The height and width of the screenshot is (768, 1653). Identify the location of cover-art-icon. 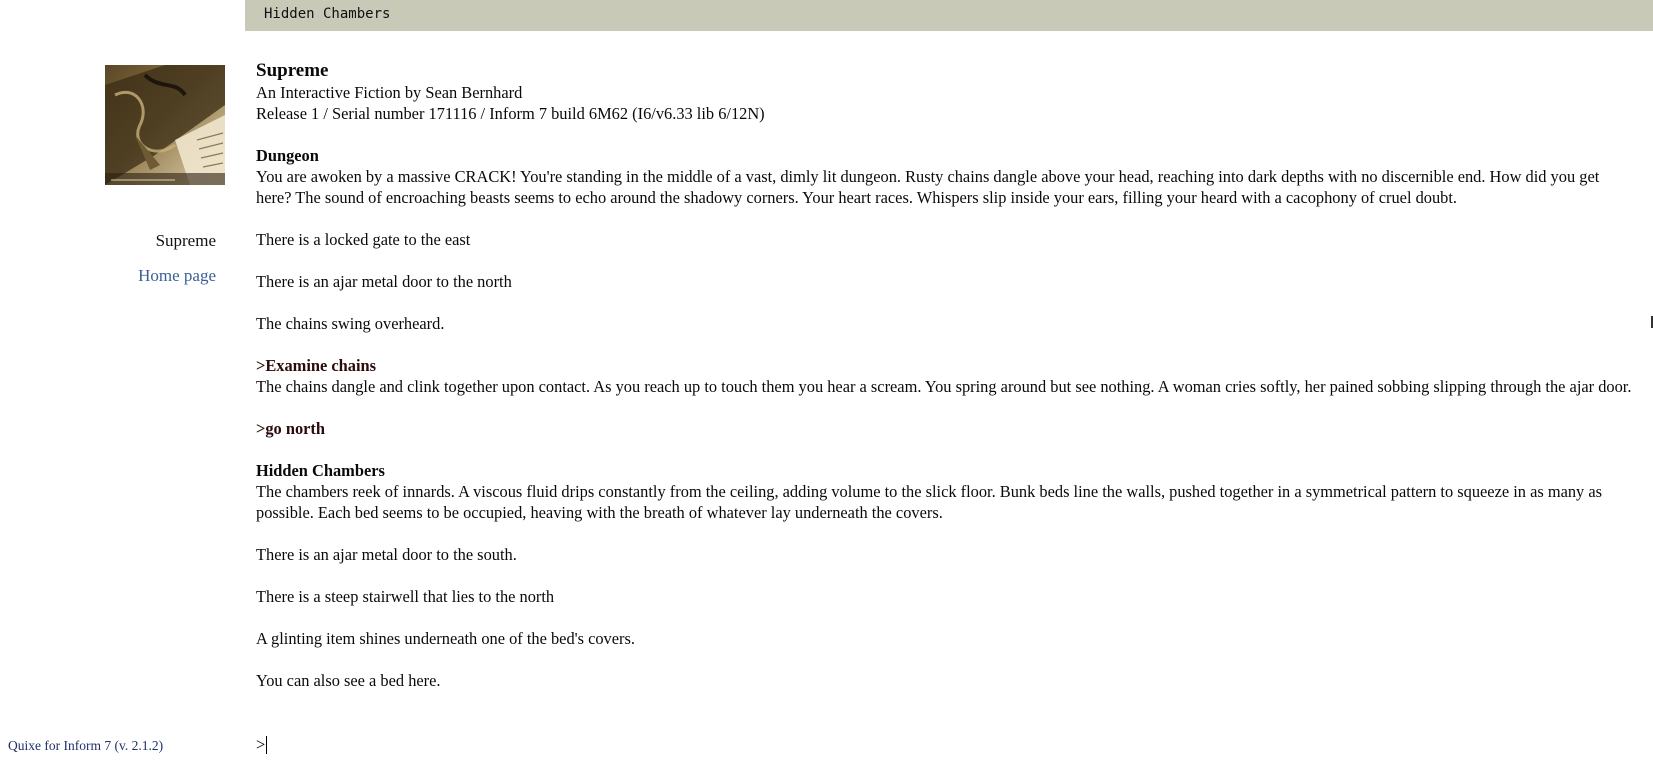
(165, 125).